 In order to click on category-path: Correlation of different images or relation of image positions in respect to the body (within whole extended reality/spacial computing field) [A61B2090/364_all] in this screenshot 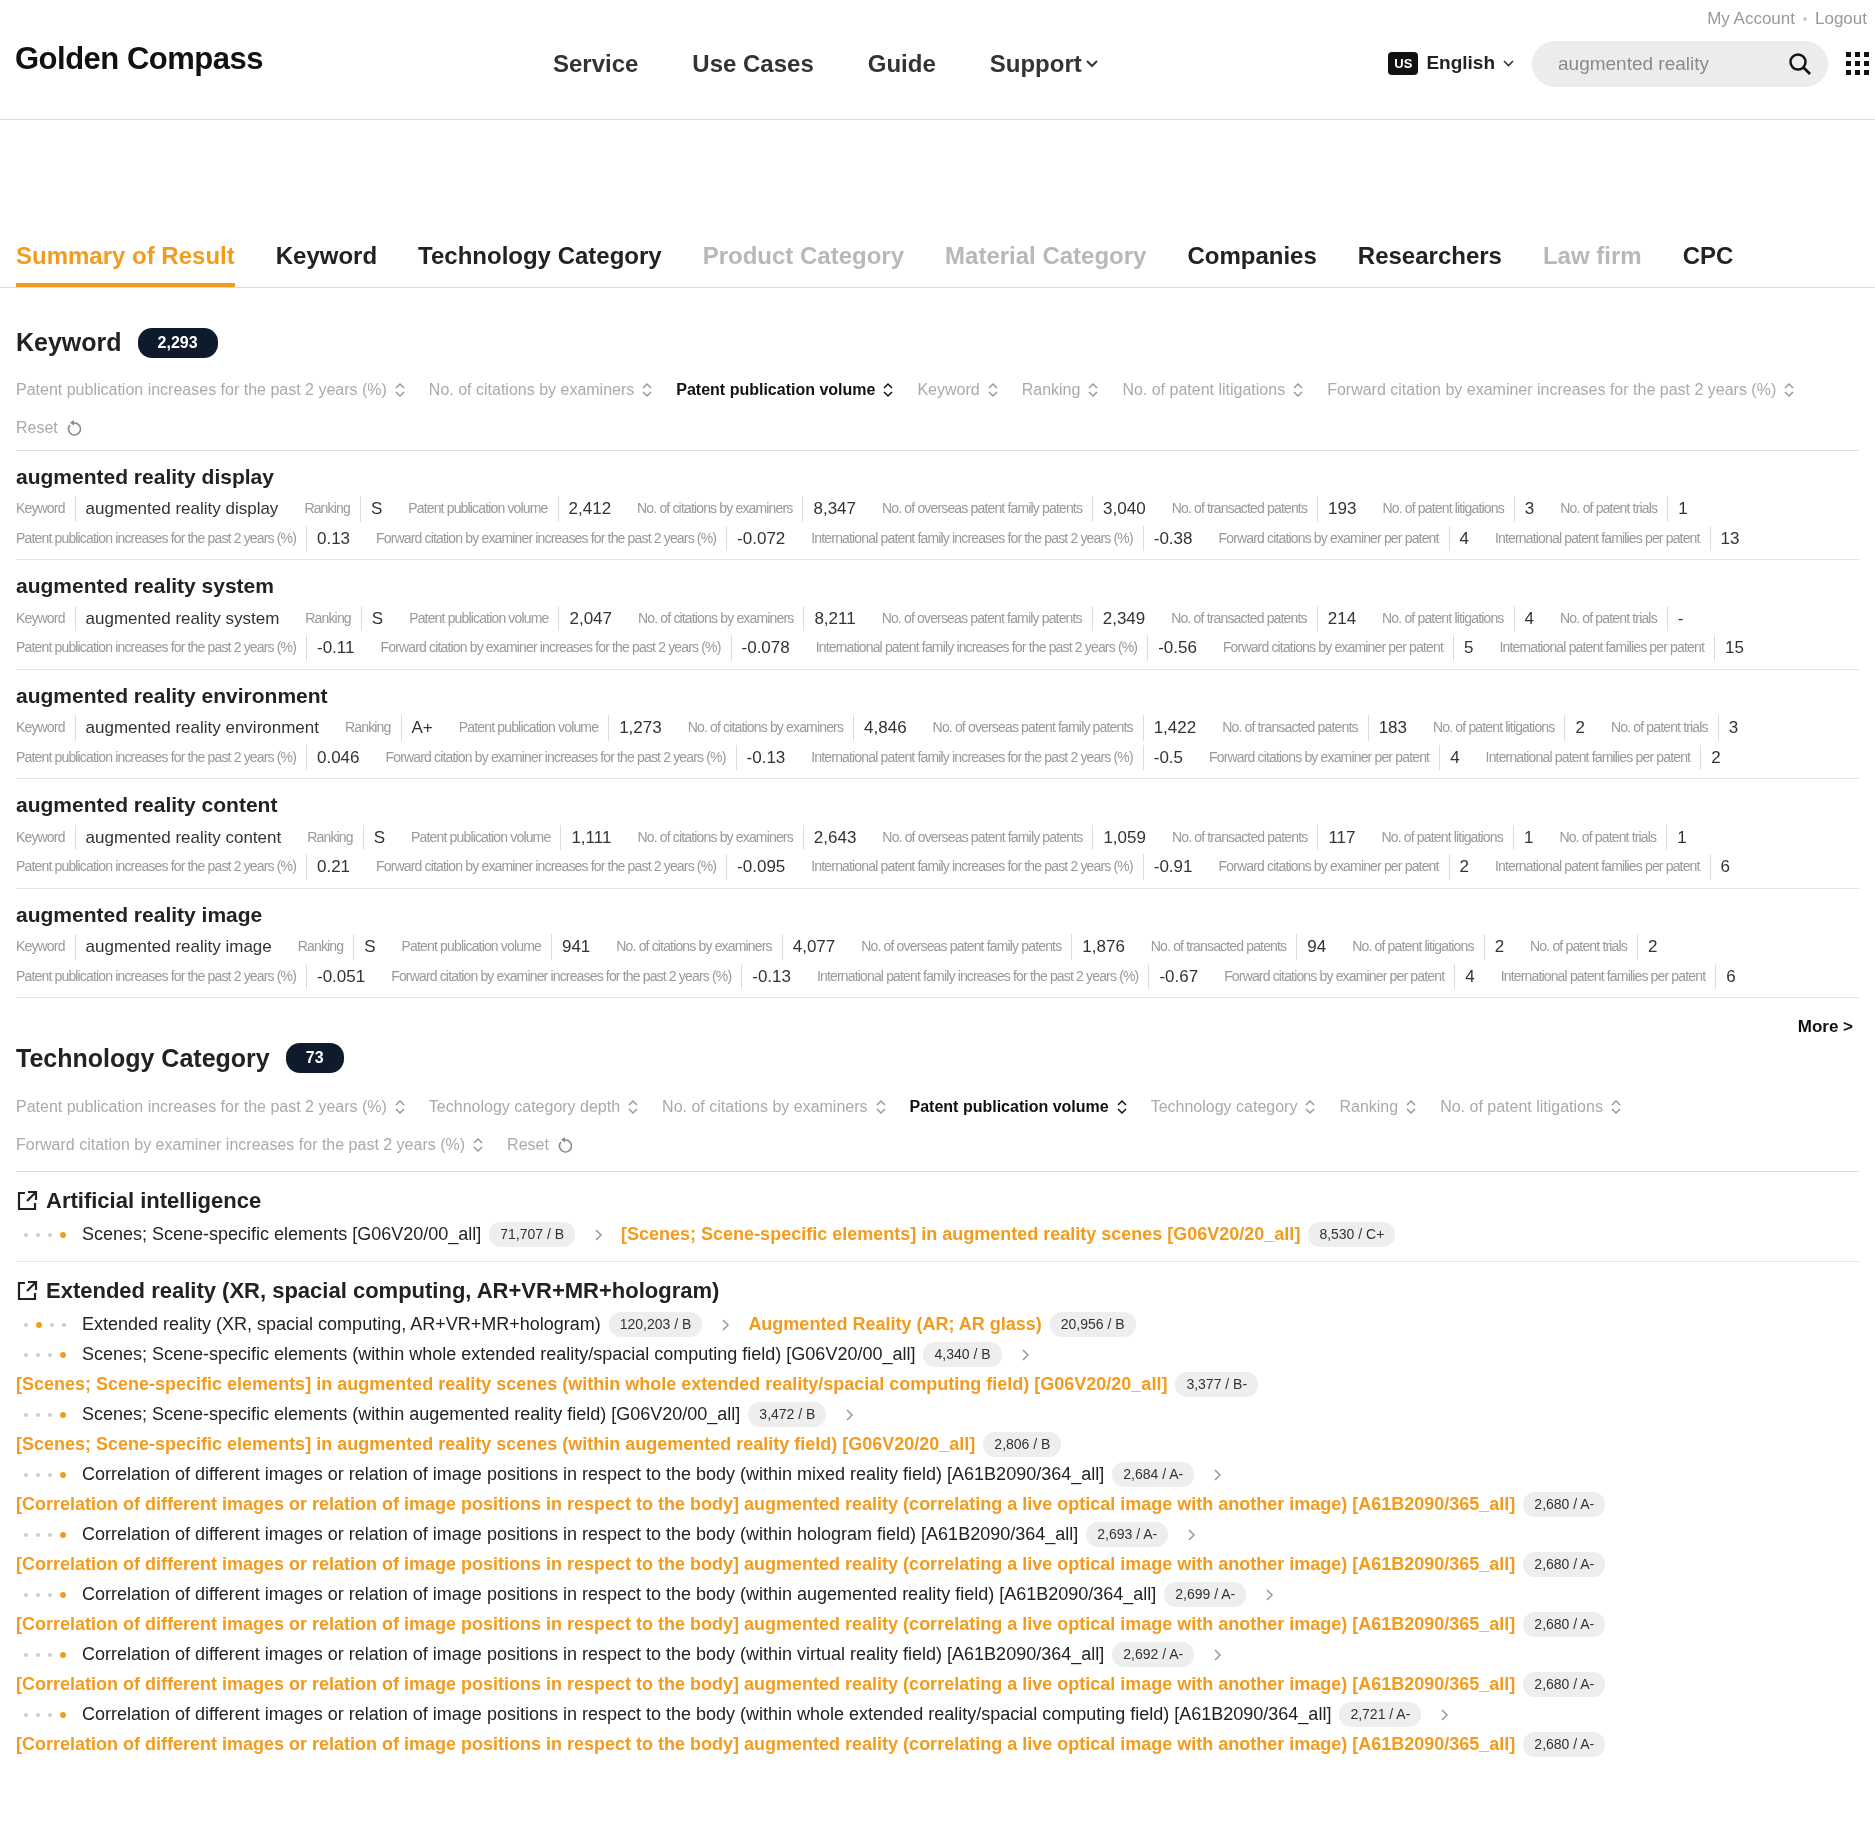, I will do `click(707, 1714)`.